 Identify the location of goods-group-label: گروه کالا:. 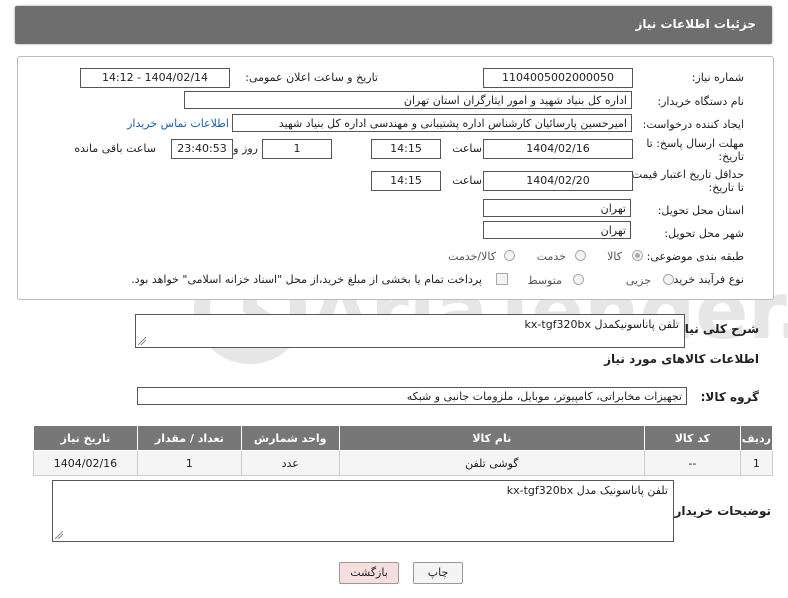
(729, 397).